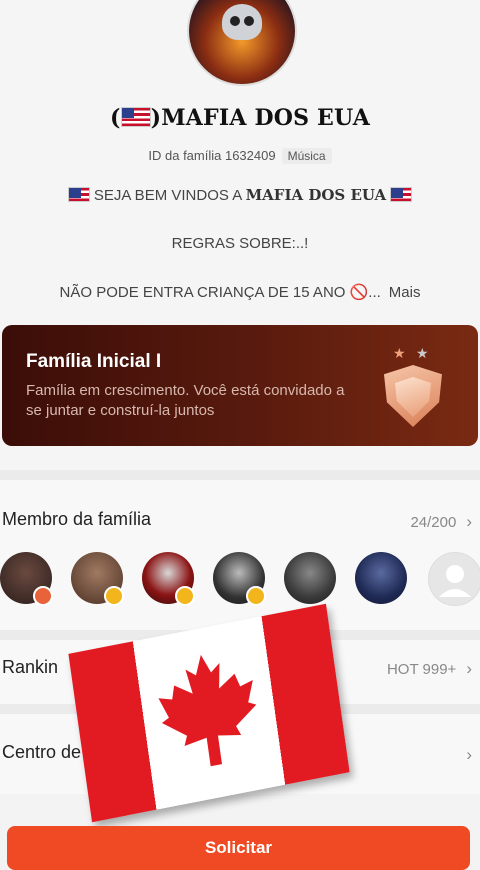 This screenshot has width=480, height=870. What do you see at coordinates (42, 752) in the screenshot?
I see `center-title: Centro de` at bounding box center [42, 752].